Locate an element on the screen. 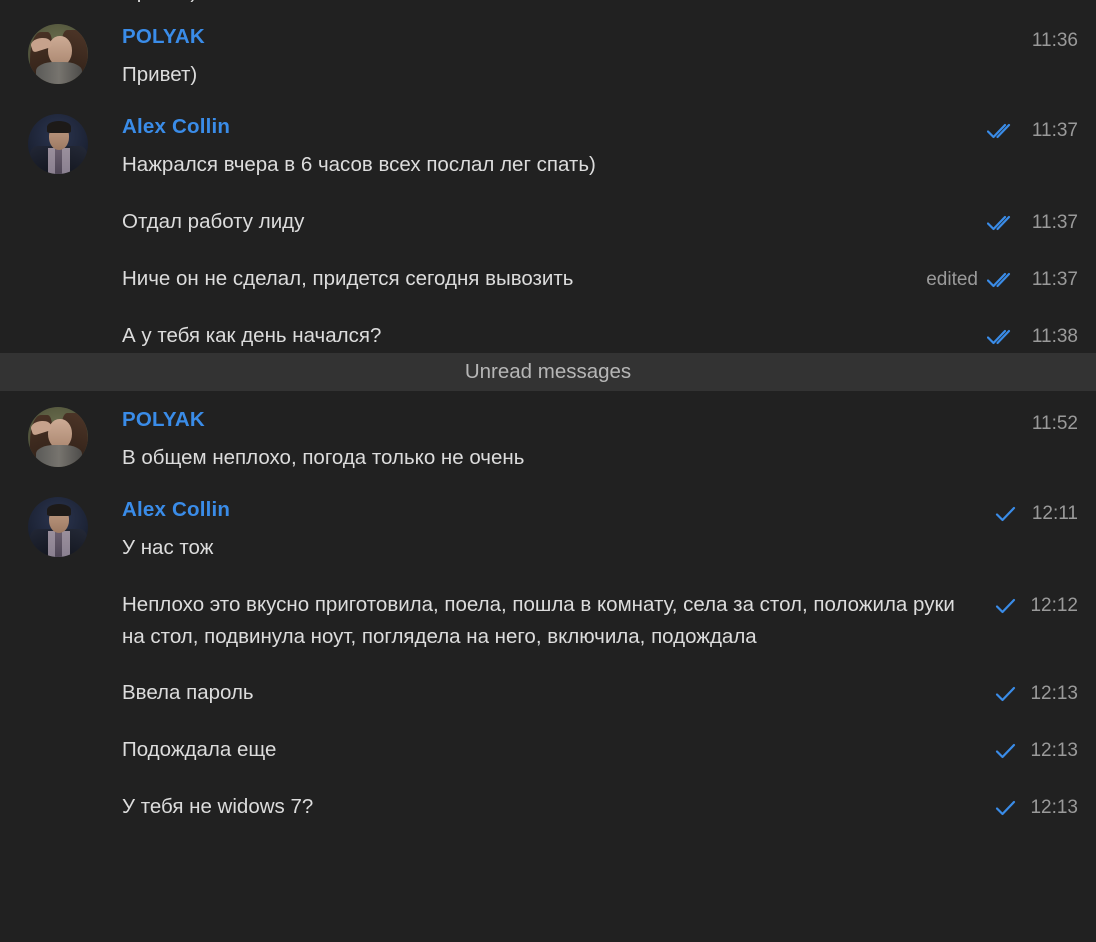  message-group: POLYAK 11:36 Привет)00:00 is located at coordinates (548, 51).